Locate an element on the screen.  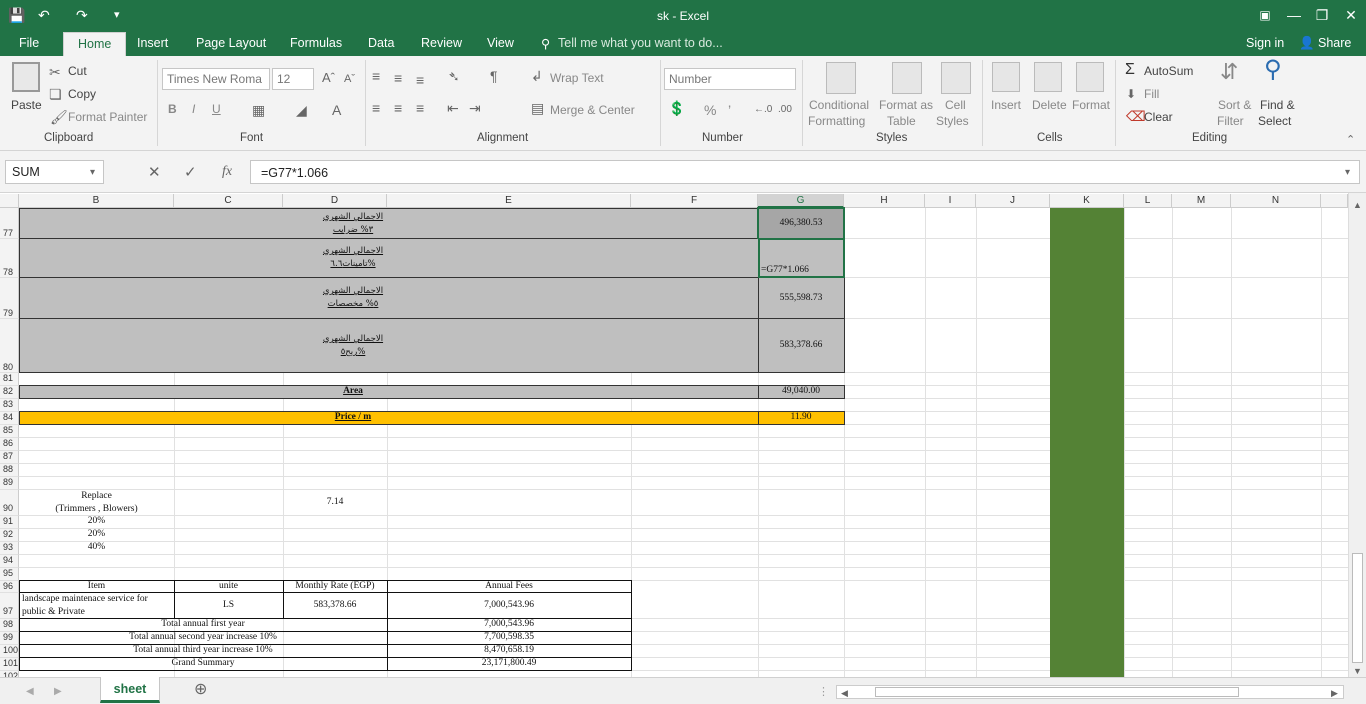
row-header-100: 100 is located at coordinates (9, 651).